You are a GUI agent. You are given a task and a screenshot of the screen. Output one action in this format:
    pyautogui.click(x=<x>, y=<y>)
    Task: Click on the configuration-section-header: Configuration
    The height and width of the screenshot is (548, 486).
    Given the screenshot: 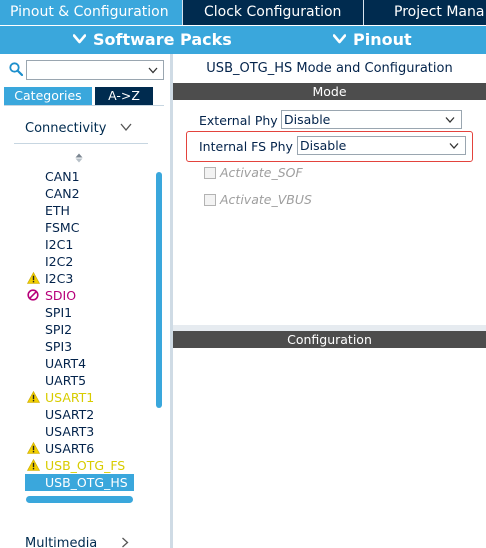 What is the action you would take?
    pyautogui.click(x=329, y=339)
    